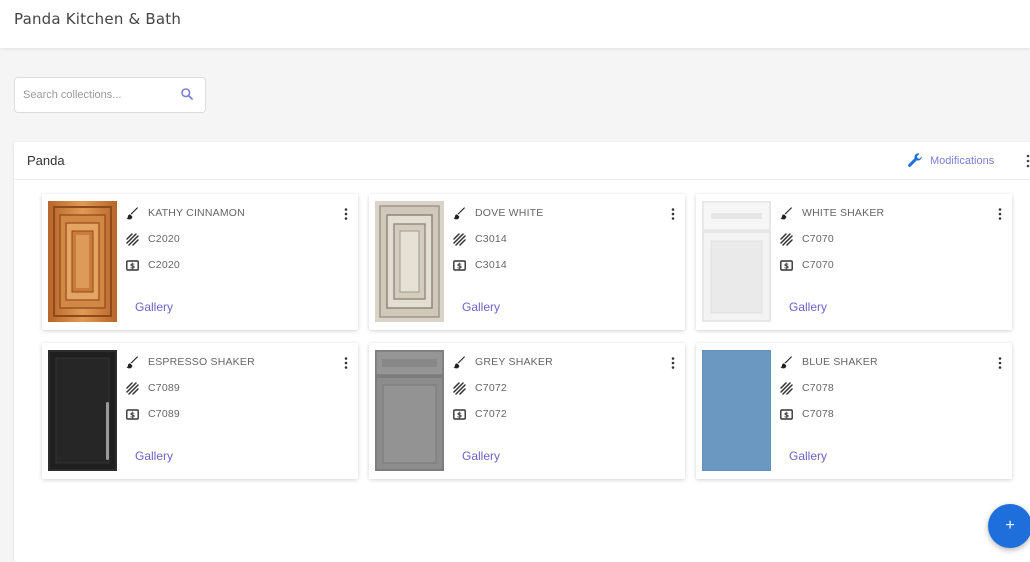  I want to click on style-row: C7072, so click(480, 388).